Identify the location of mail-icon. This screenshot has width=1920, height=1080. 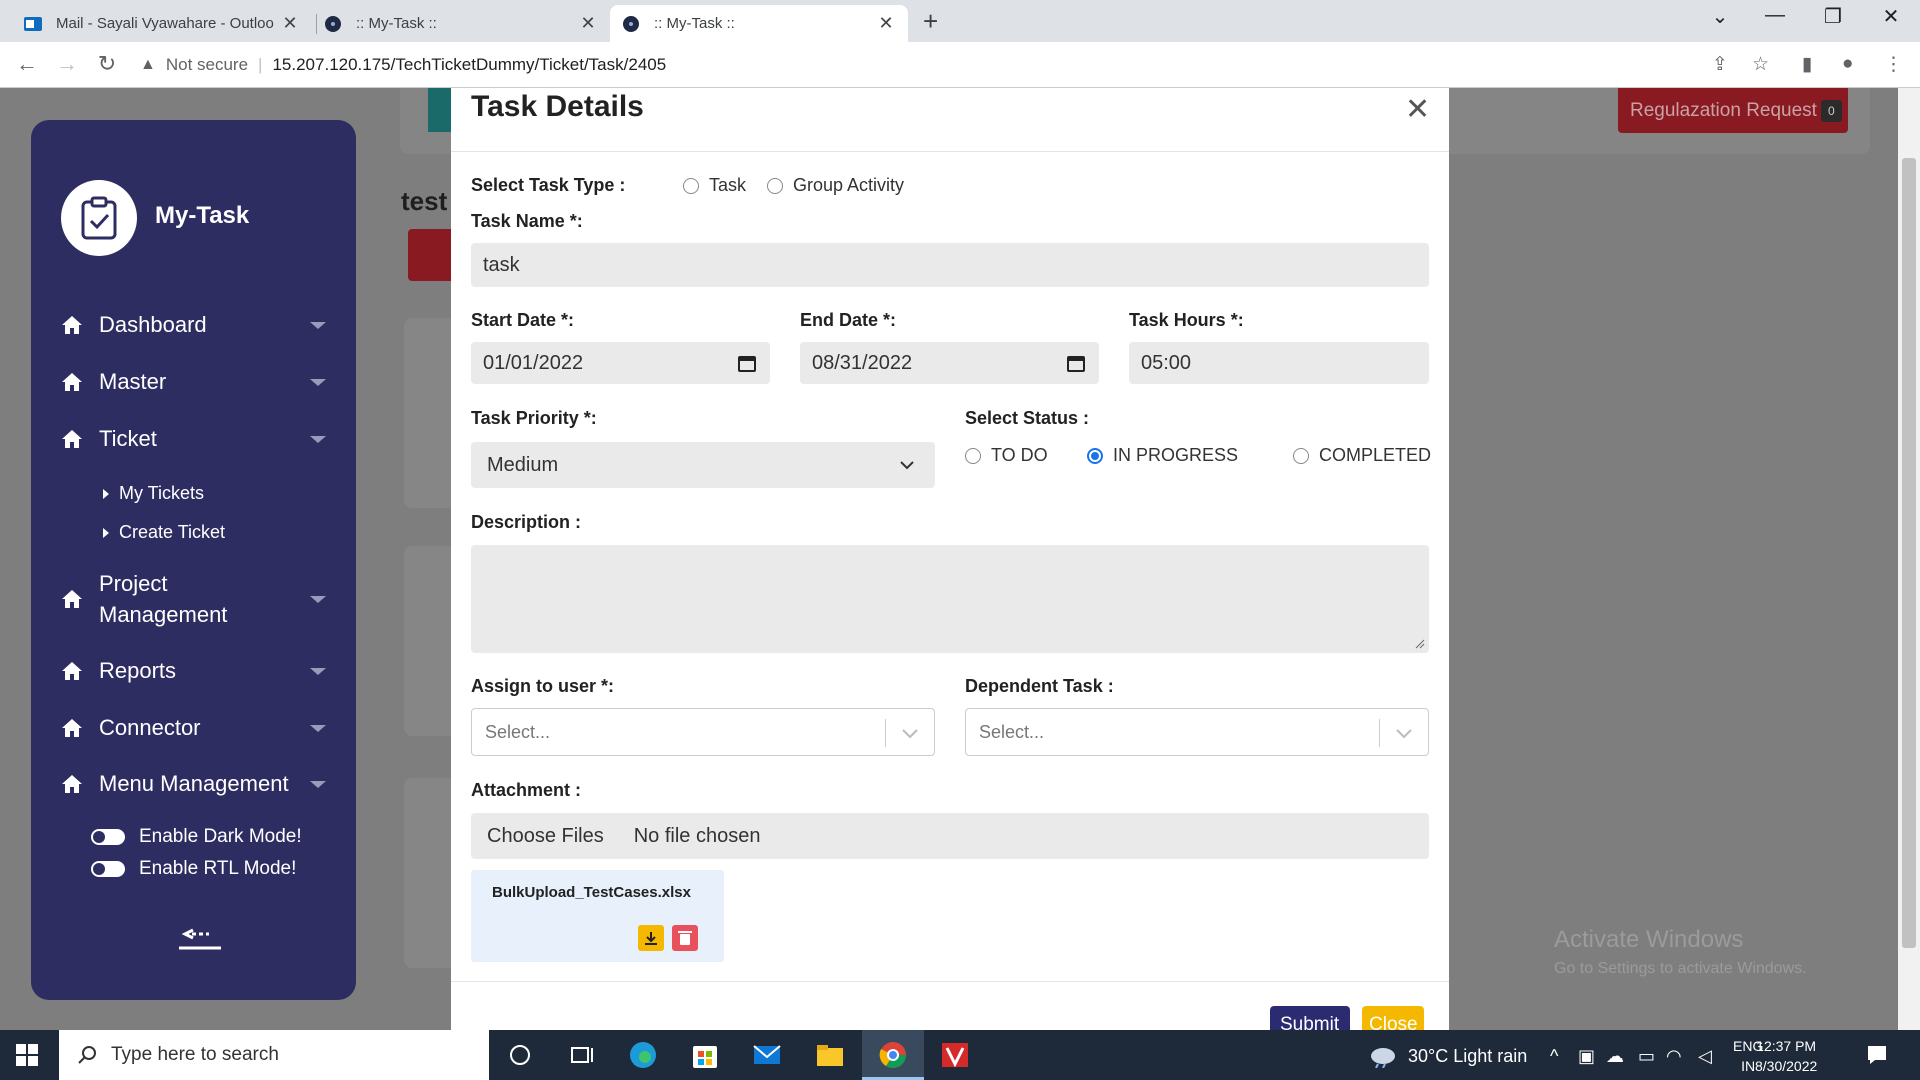
(767, 1055).